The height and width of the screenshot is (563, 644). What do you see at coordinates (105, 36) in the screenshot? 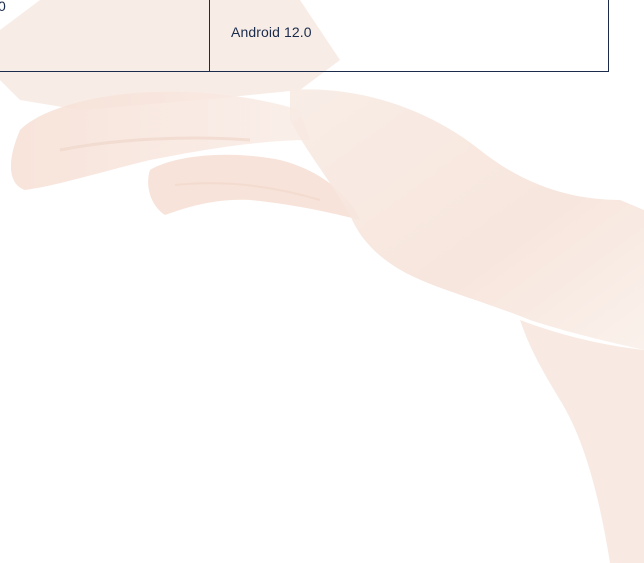
I see `spec-cell-left: 0` at bounding box center [105, 36].